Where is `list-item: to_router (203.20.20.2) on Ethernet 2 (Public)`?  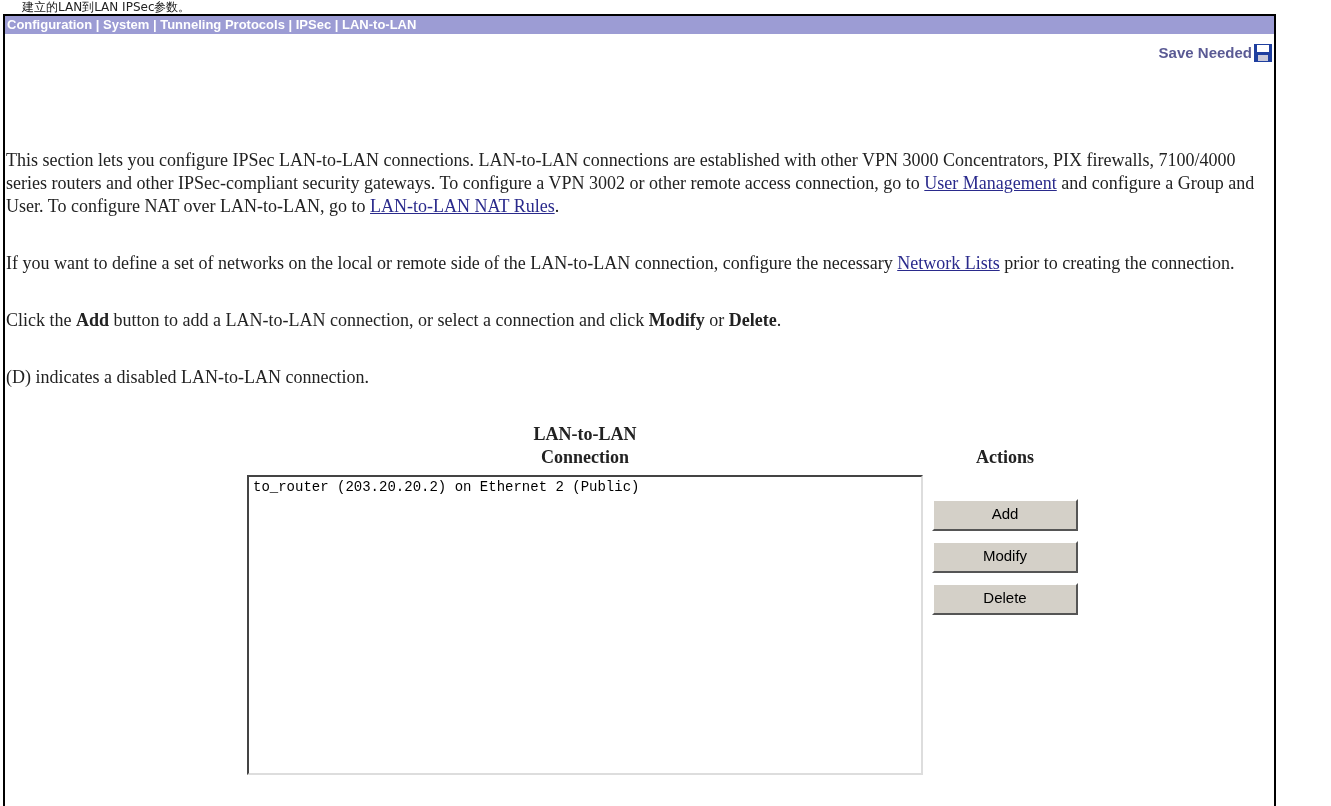 list-item: to_router (203.20.20.2) on Ethernet 2 (Public) is located at coordinates (585, 487).